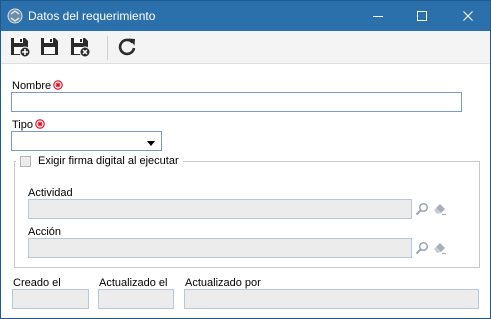  I want to click on save-button, so click(50, 47).